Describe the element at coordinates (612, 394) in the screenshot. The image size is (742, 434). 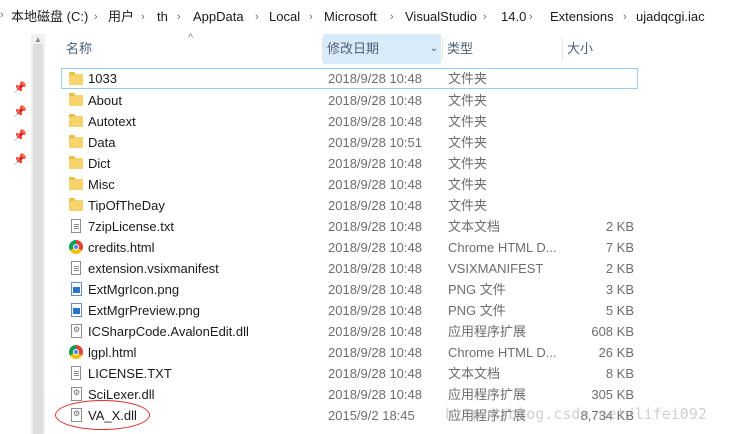
I see `file-size: 305 KB` at that location.